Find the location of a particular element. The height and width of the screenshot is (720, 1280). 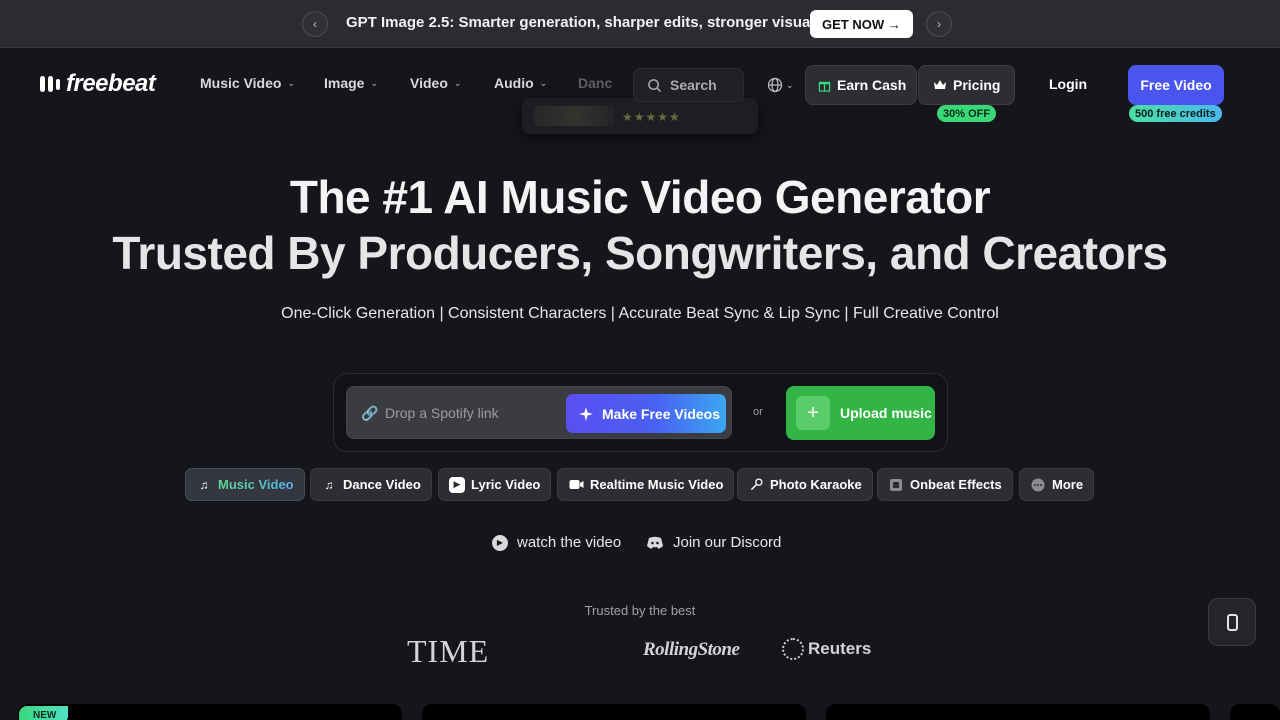

chip-label: Dance Video is located at coordinates (382, 484).